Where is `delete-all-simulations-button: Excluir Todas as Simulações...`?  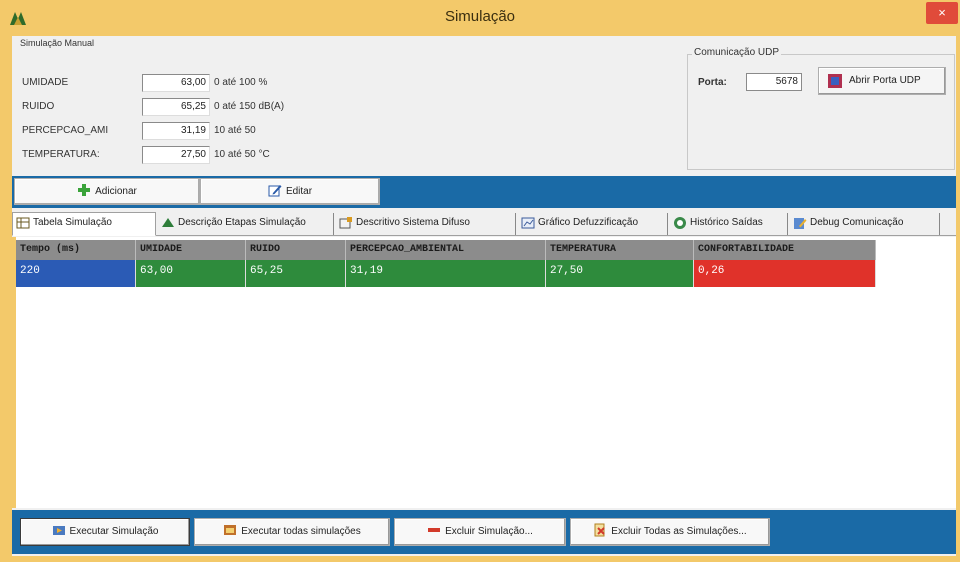 delete-all-simulations-button: Excluir Todas as Simulações... is located at coordinates (670, 532).